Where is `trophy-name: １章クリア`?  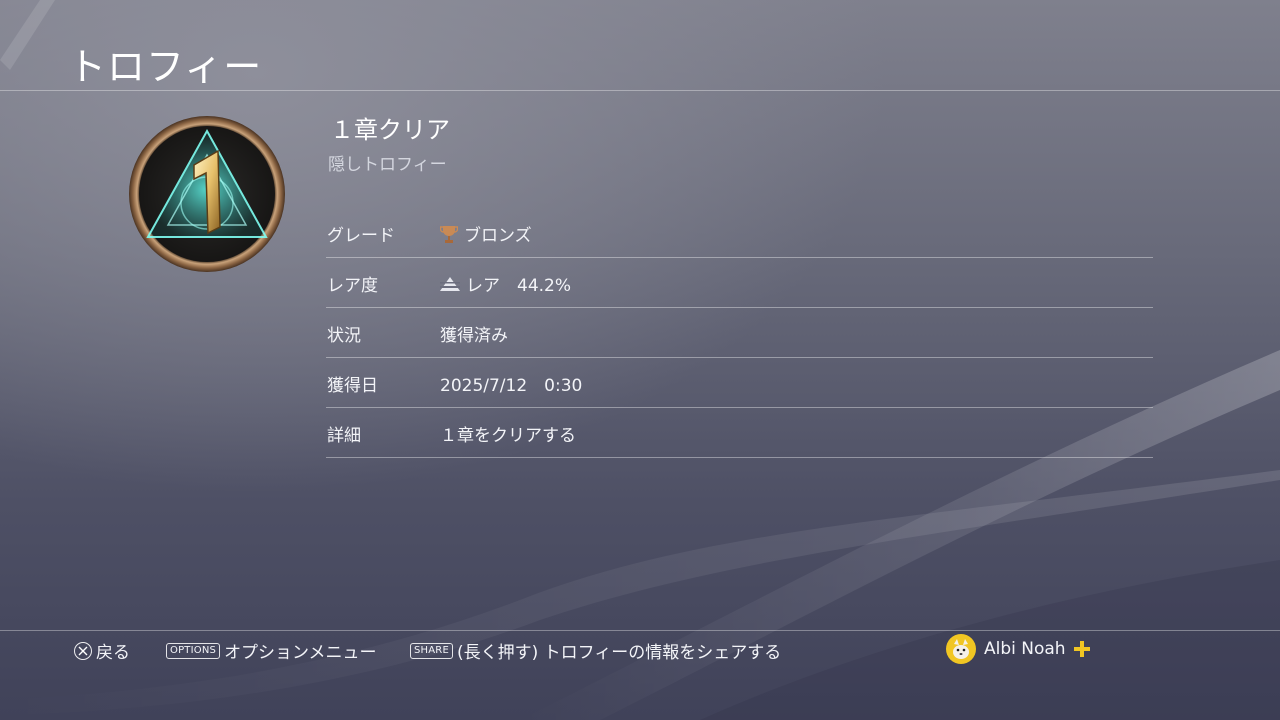 trophy-name: １章クリア is located at coordinates (390, 130).